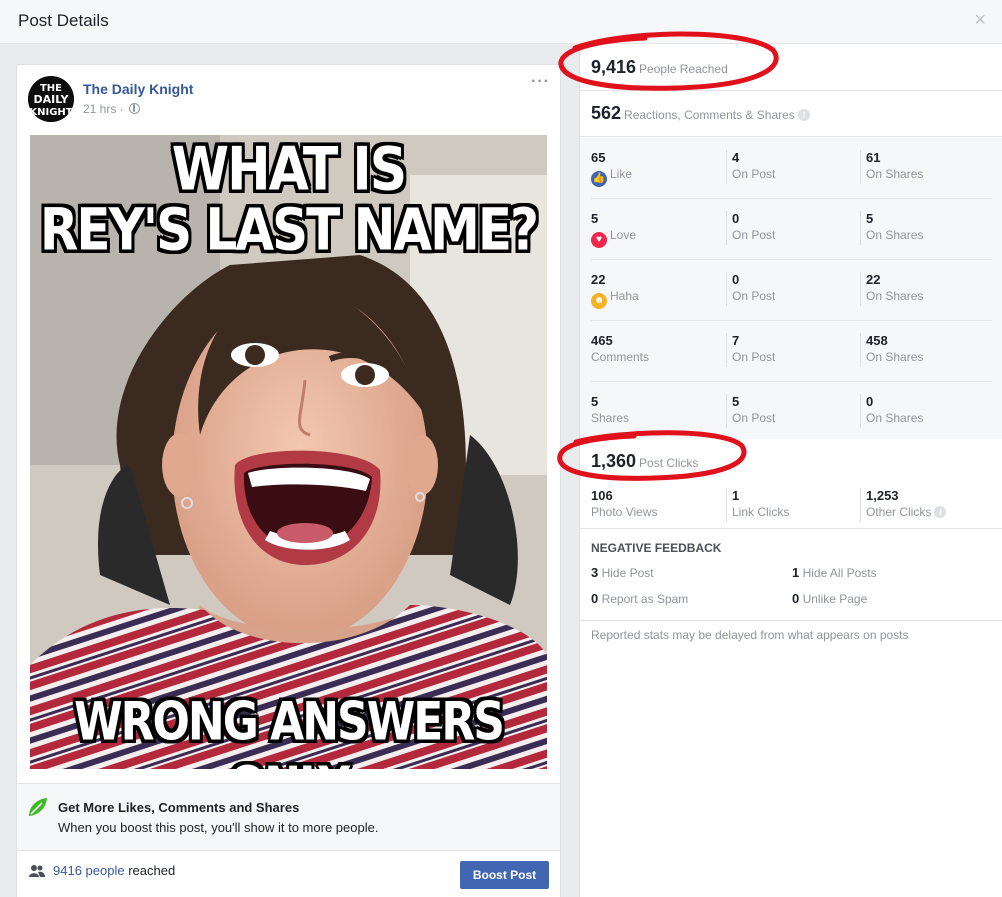 This screenshot has width=1002, height=897. I want to click on unlike-page-value: 0, so click(796, 598).